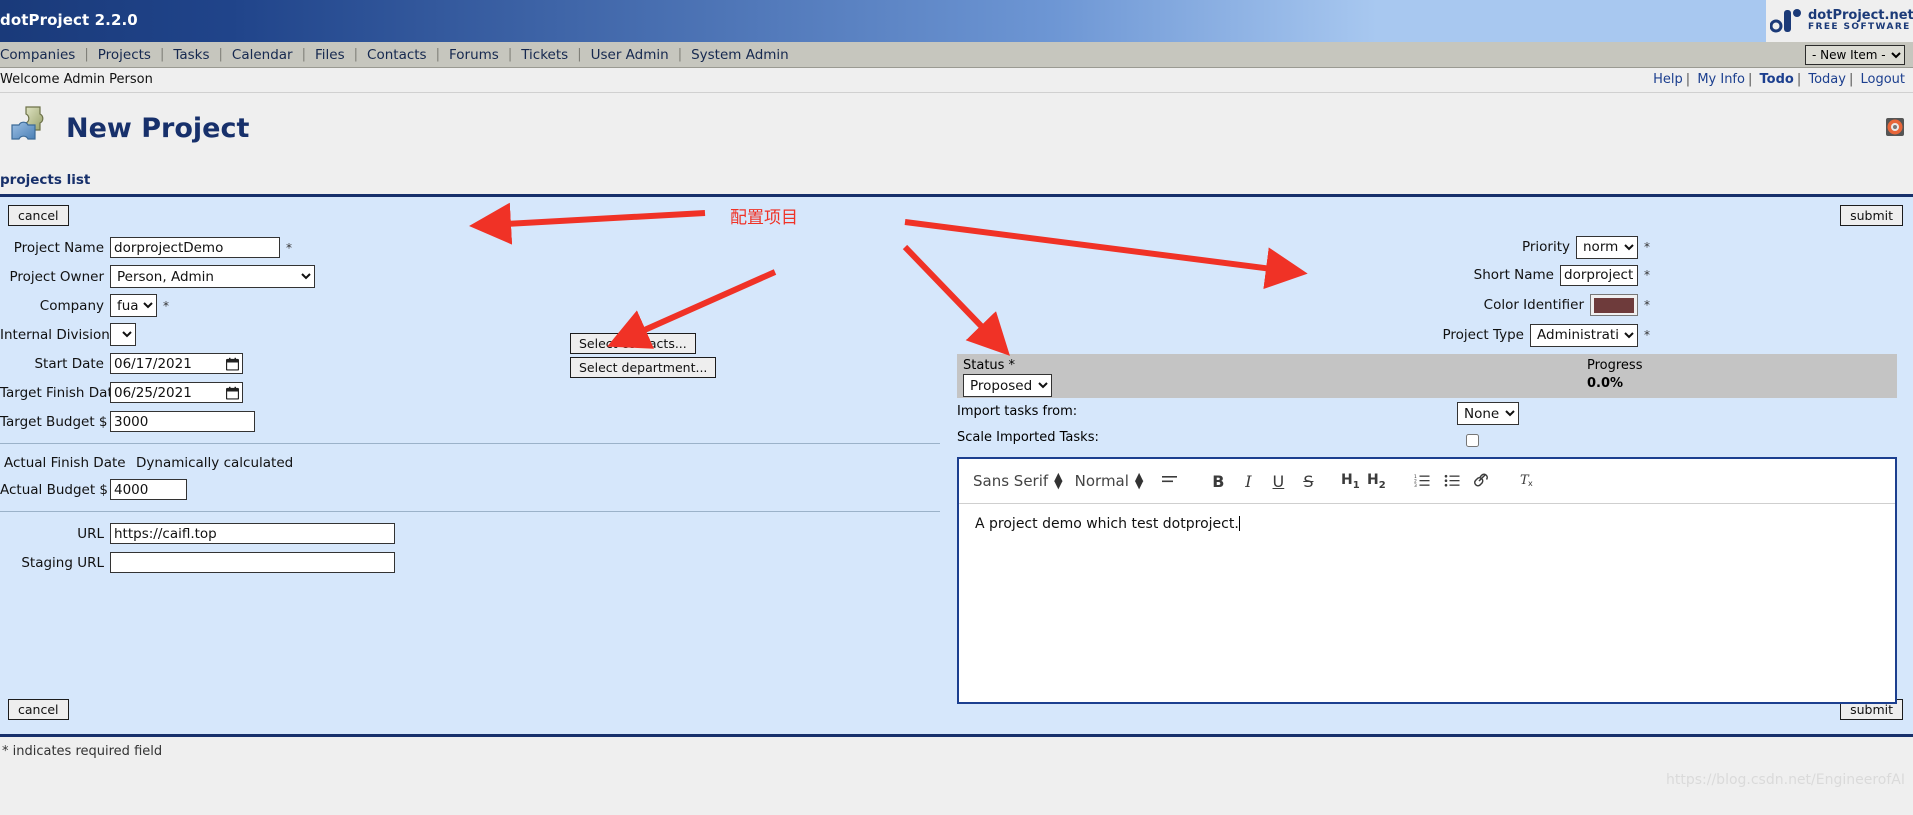 This screenshot has width=1913, height=815. I want to click on bold-icon: B, so click(1218, 481).